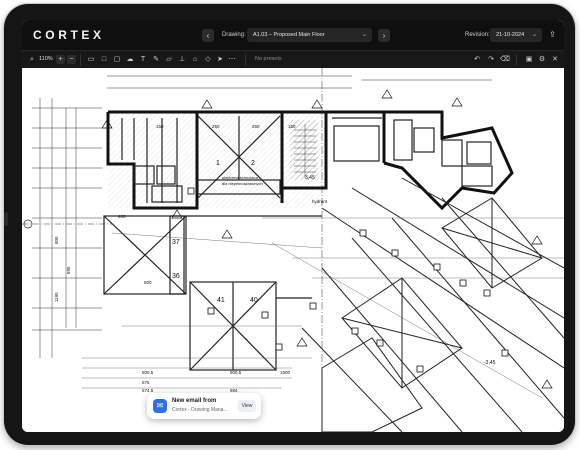  I want to click on app-logo: CORTEX, so click(69, 35).